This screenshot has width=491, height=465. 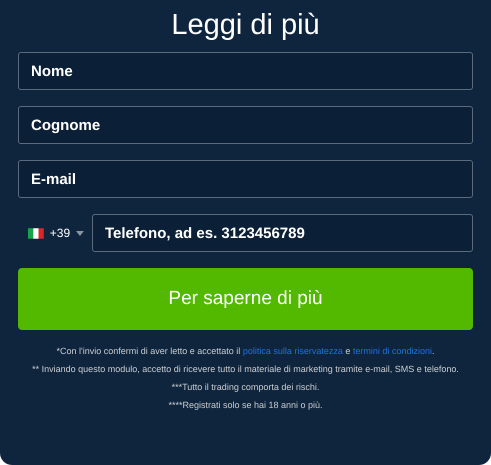 What do you see at coordinates (292, 351) in the screenshot?
I see `privacy-link: politica sulla riservatezza` at bounding box center [292, 351].